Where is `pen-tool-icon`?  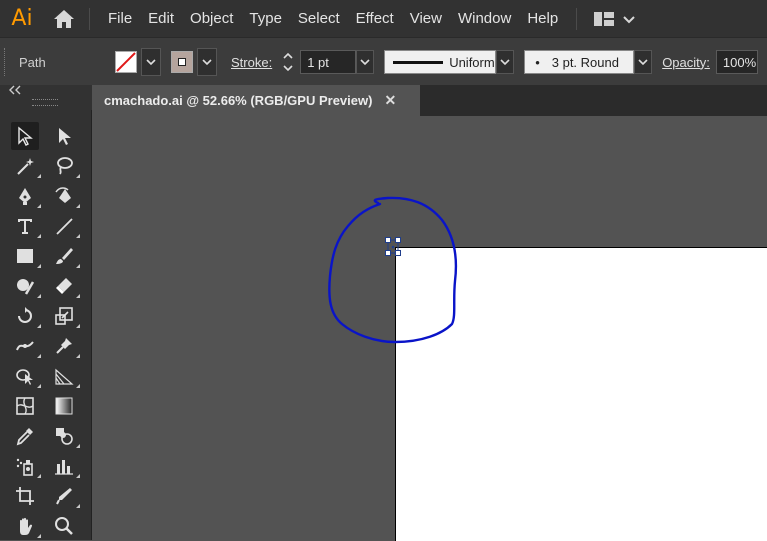 pen-tool-icon is located at coordinates (25, 196).